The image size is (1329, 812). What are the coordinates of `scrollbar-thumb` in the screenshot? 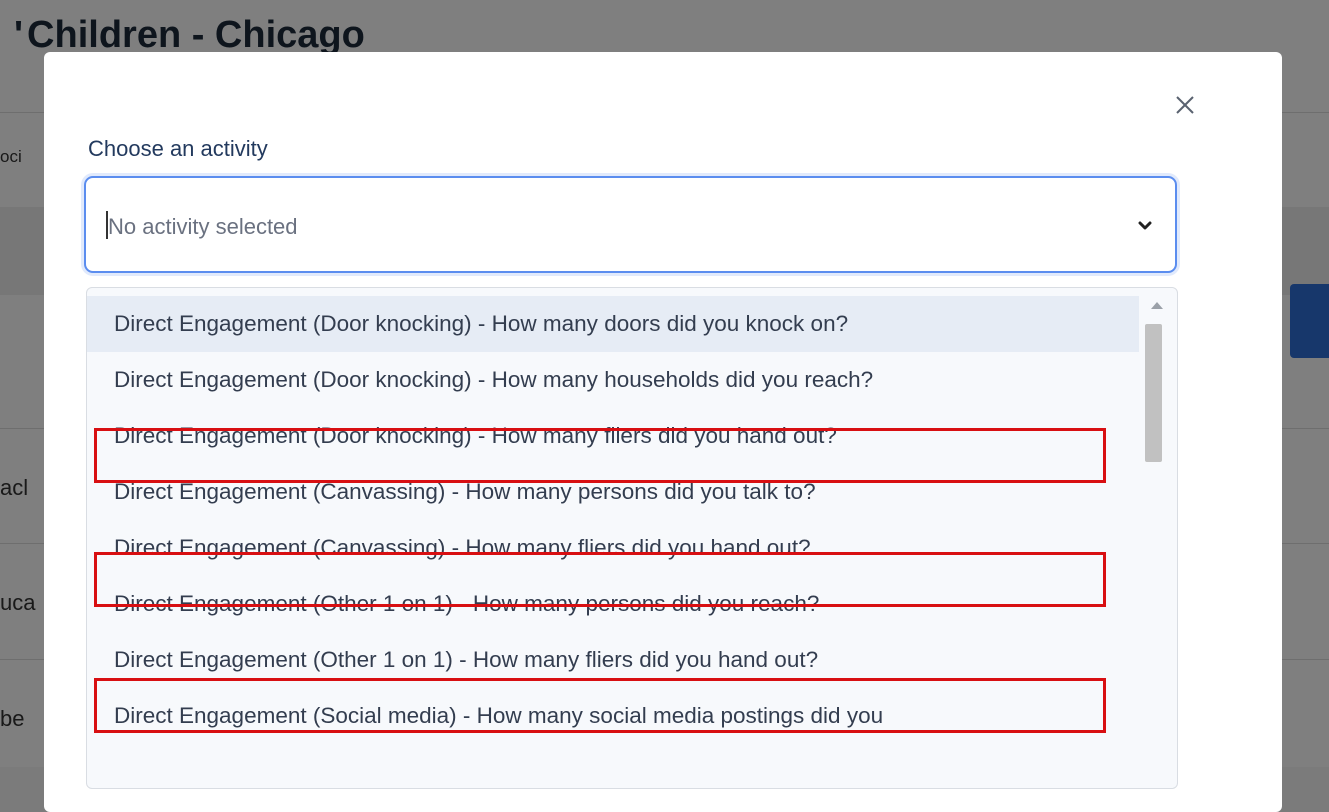 It's located at (1153, 393).